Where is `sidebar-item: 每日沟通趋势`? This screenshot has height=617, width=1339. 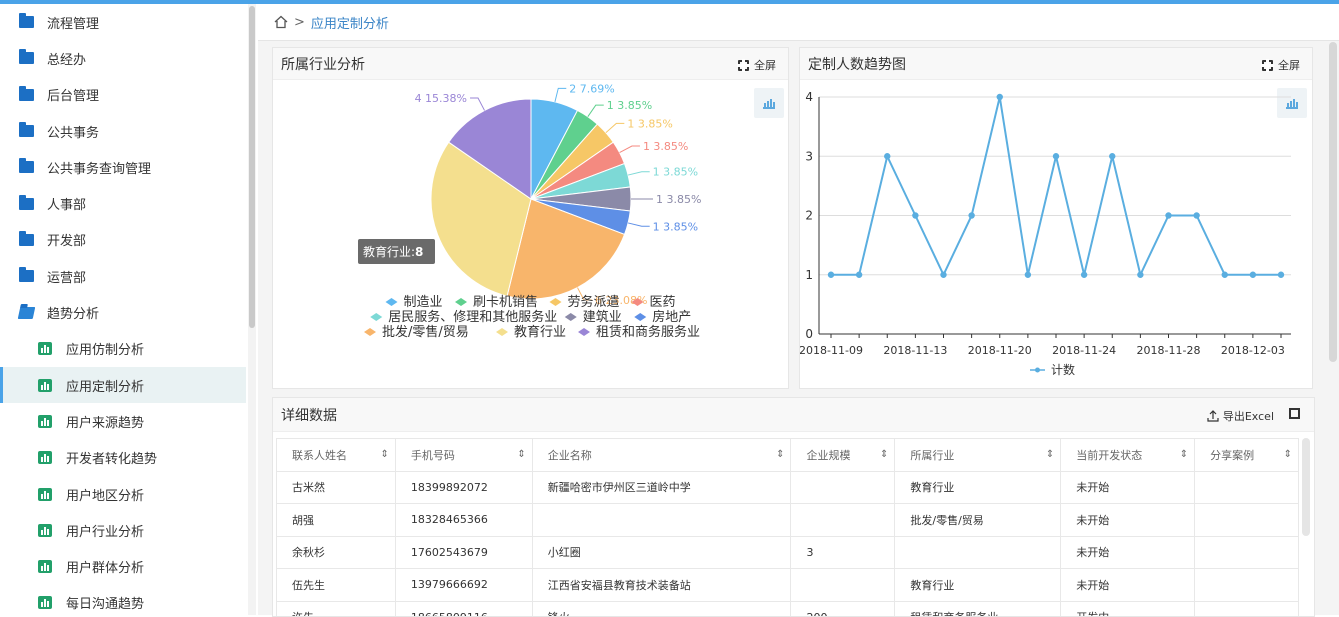
sidebar-item: 每日沟通趋势 is located at coordinates (123, 600).